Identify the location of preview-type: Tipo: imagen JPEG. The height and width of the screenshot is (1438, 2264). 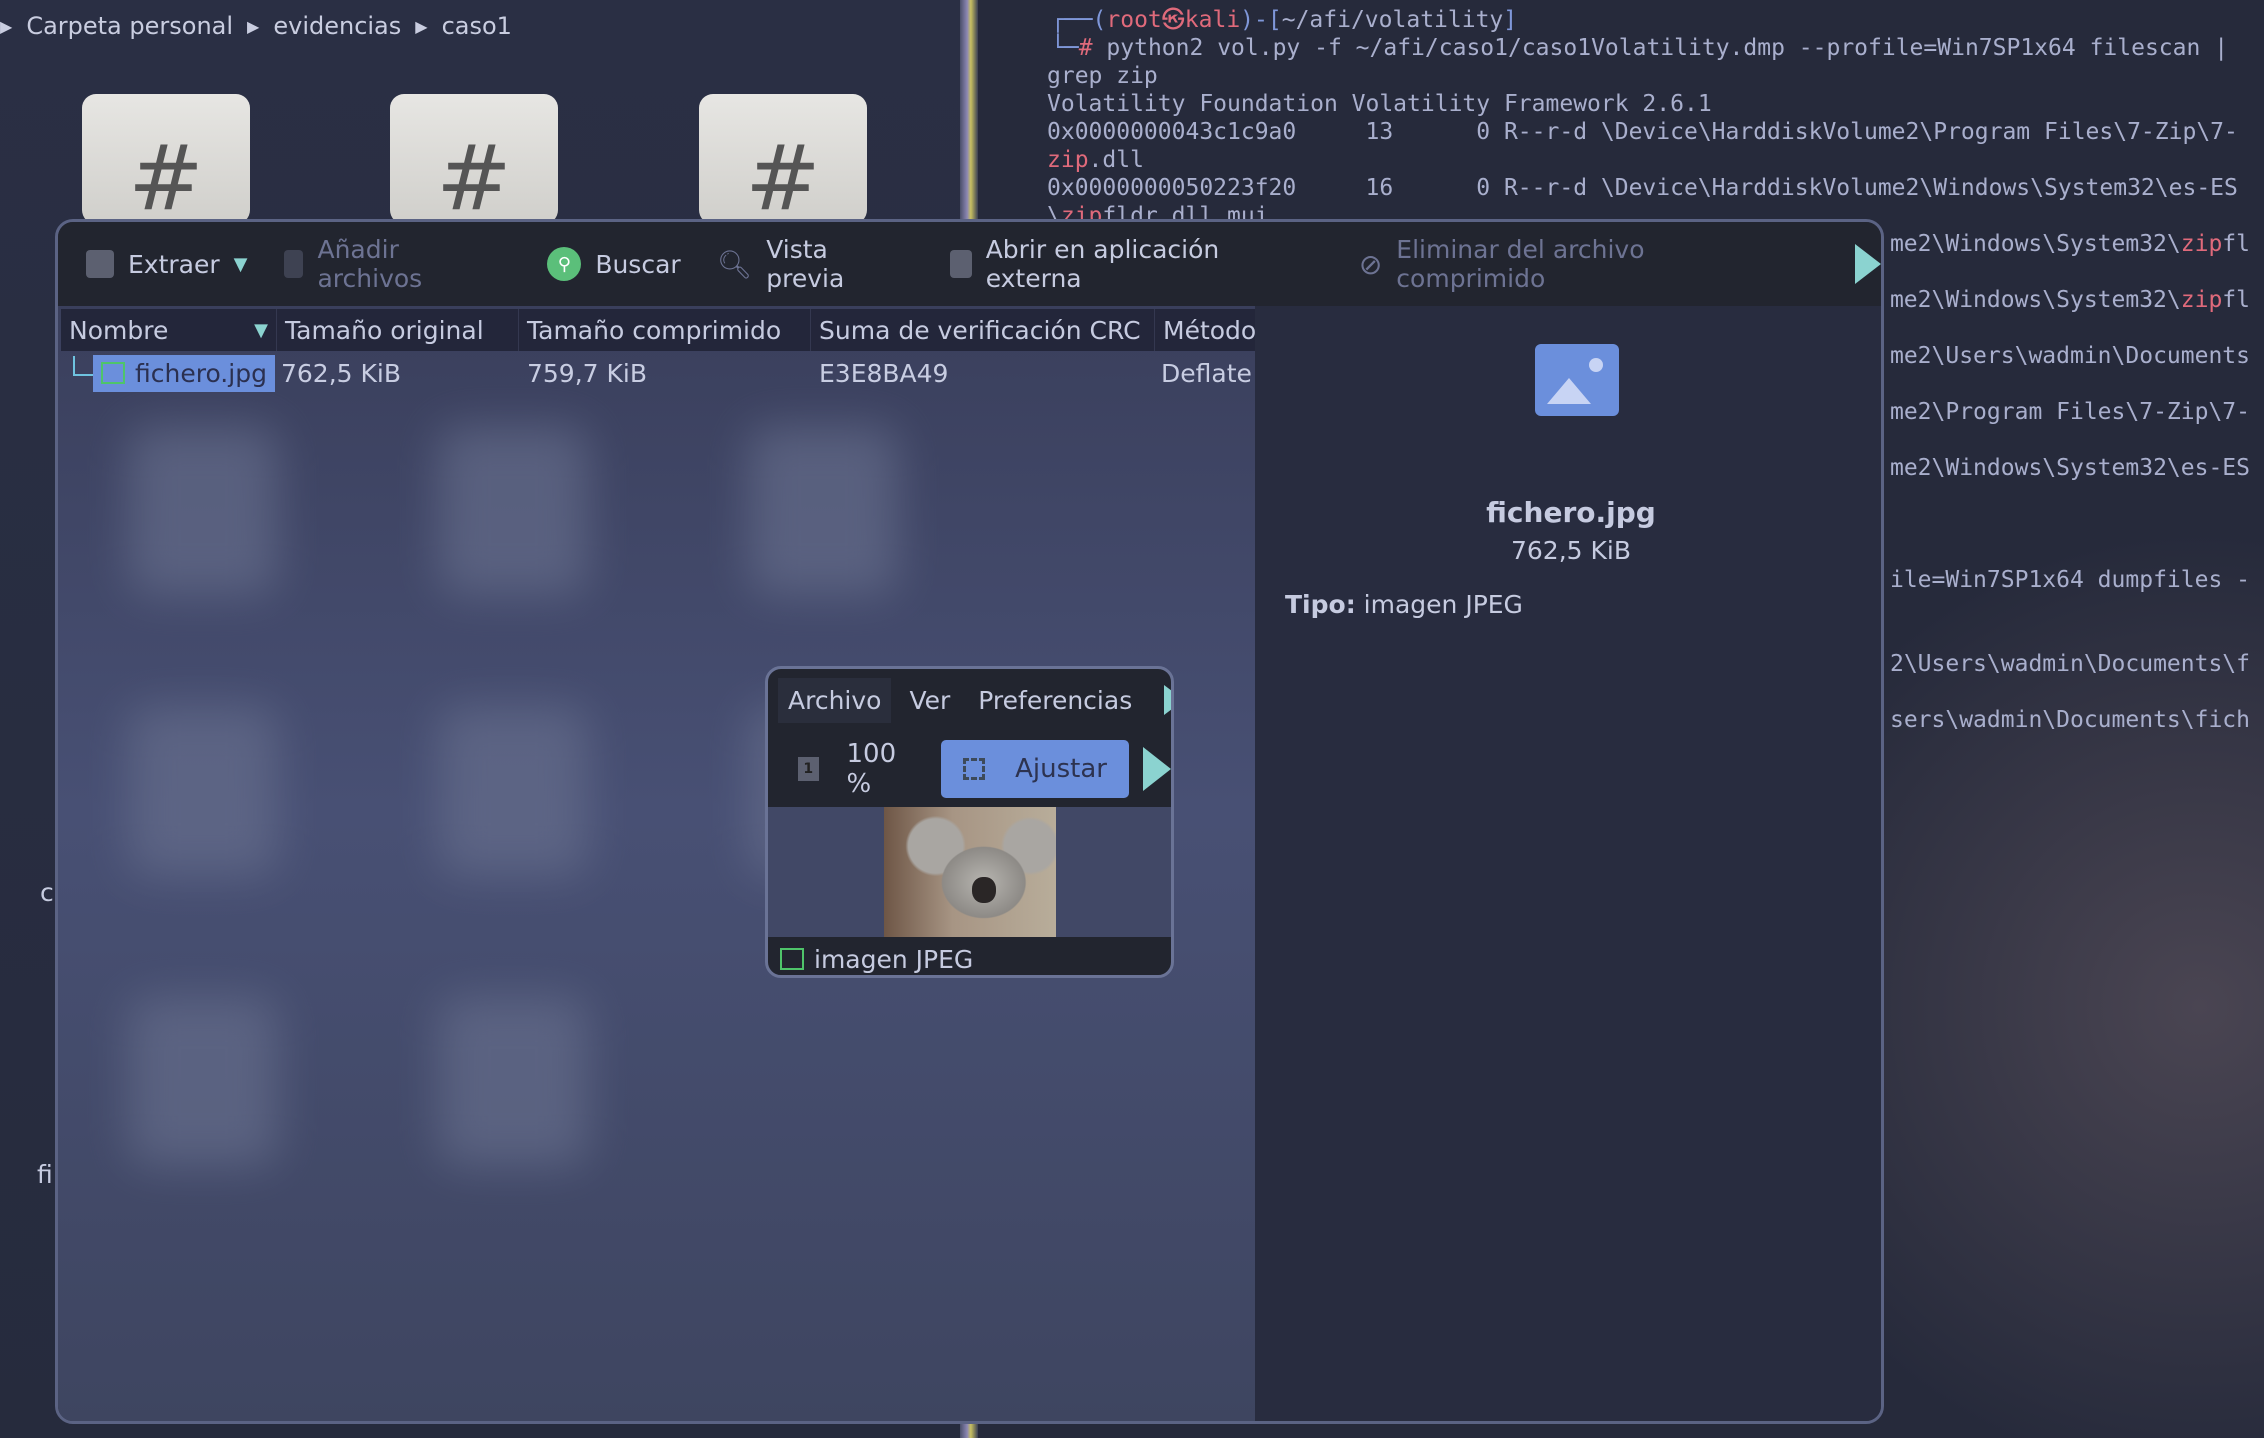
(1404, 604).